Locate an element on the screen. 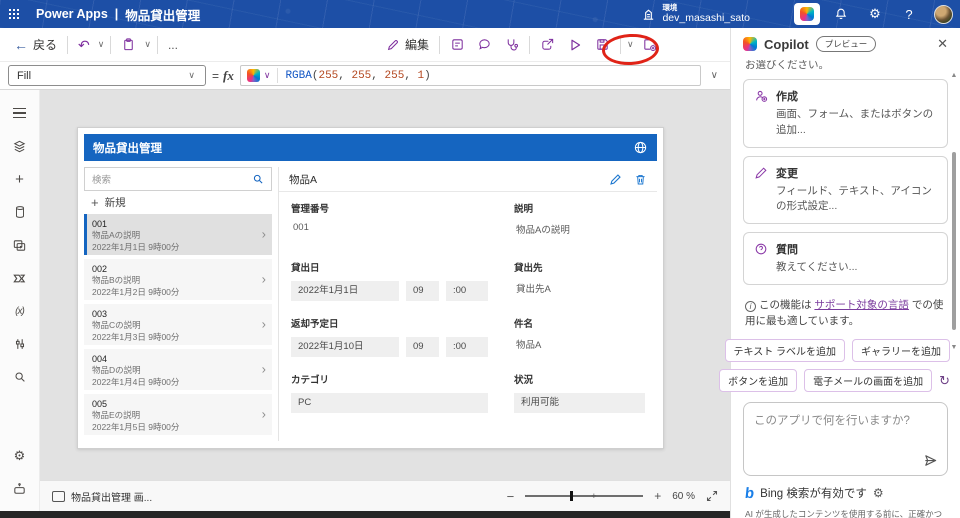  search-placeholder: 検索 is located at coordinates (102, 180).